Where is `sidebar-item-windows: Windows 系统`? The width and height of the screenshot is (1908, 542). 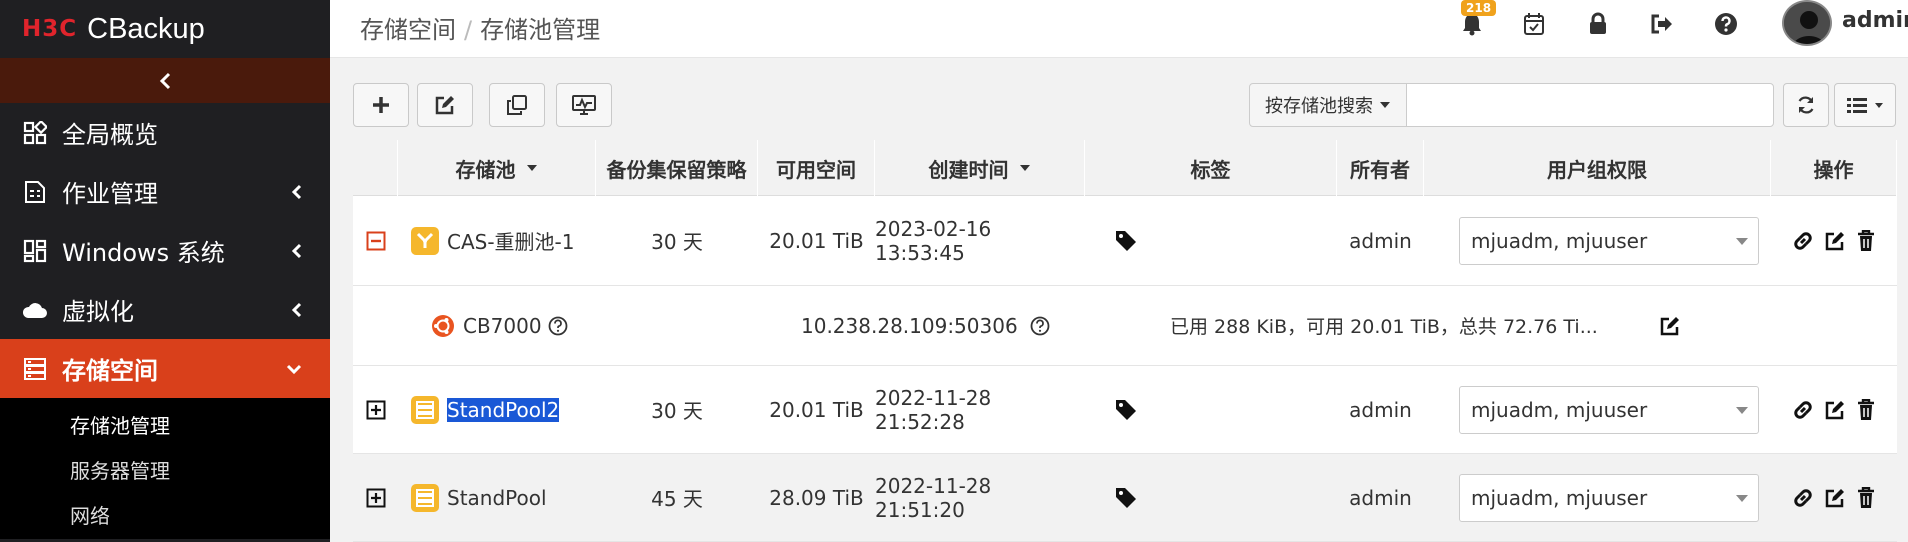 sidebar-item-windows: Windows 系统 is located at coordinates (165, 250).